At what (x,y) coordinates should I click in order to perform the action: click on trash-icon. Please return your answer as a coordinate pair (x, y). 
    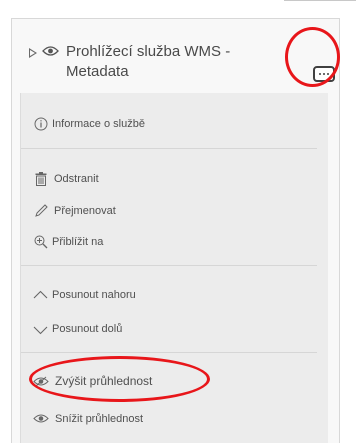
    Looking at the image, I should click on (41, 179).